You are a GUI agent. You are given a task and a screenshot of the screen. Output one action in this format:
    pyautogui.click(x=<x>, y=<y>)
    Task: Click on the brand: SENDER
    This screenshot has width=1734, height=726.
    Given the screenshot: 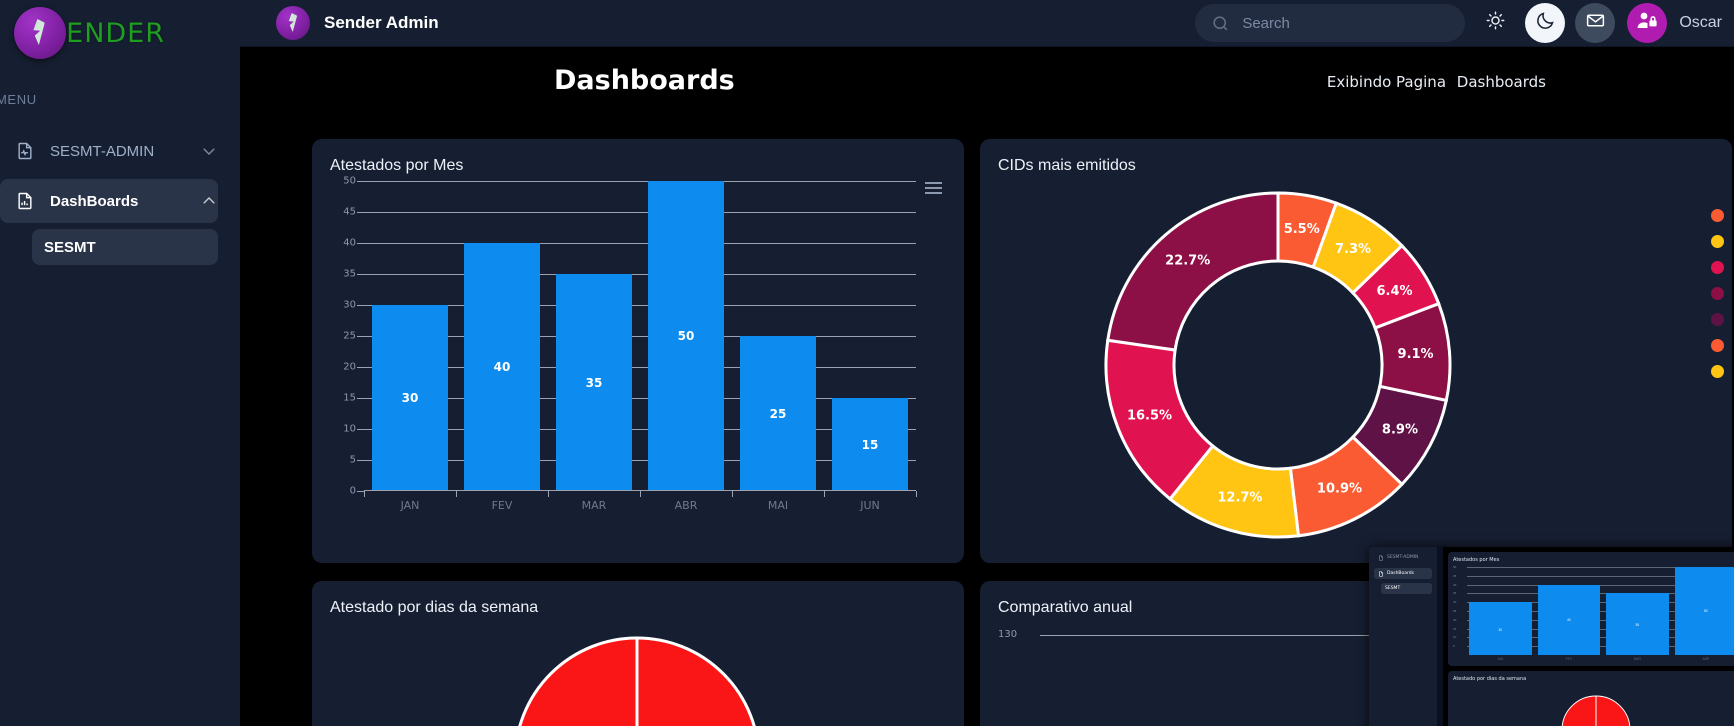 What is the action you would take?
    pyautogui.click(x=120, y=33)
    